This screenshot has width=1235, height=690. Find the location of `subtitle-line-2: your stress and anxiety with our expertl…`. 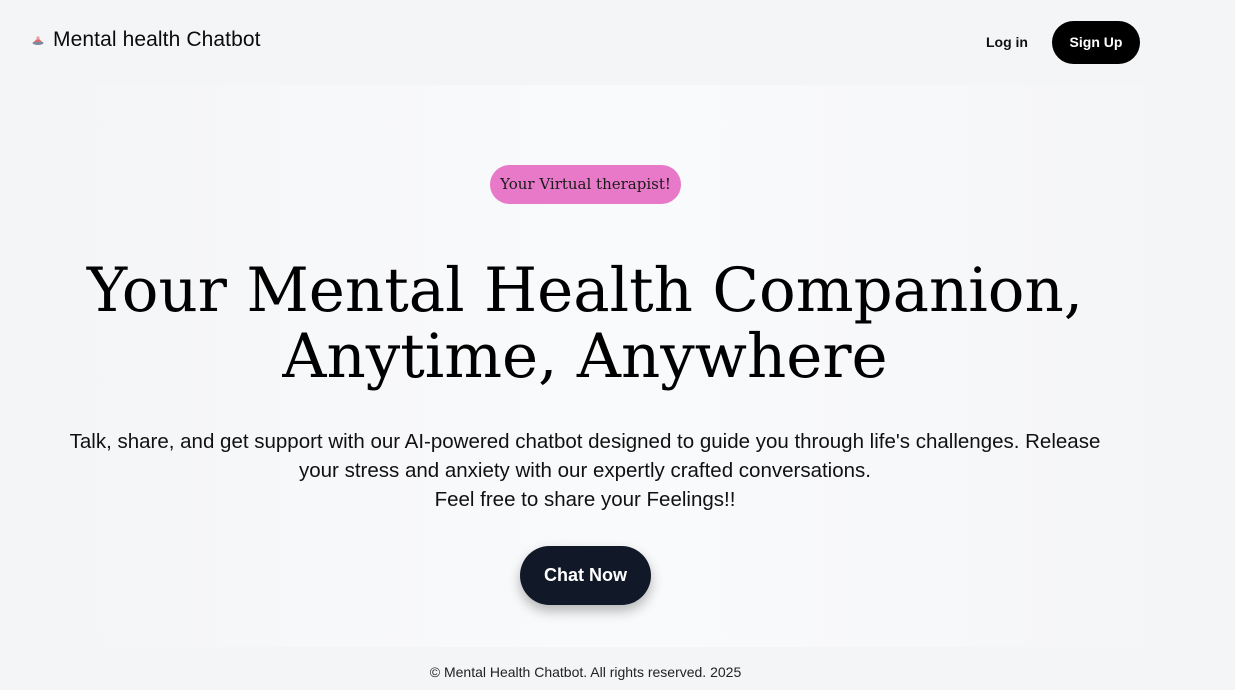

subtitle-line-2: your stress and anxiety with our expertl… is located at coordinates (585, 470).